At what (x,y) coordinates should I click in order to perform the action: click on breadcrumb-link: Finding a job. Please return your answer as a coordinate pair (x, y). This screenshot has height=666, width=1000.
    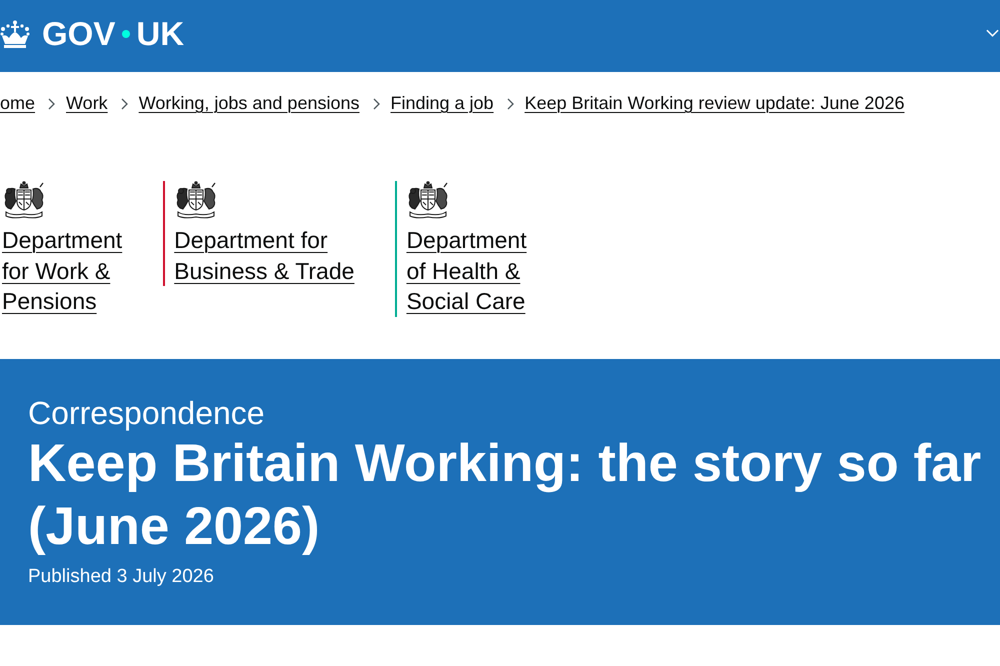
    Looking at the image, I should click on (442, 103).